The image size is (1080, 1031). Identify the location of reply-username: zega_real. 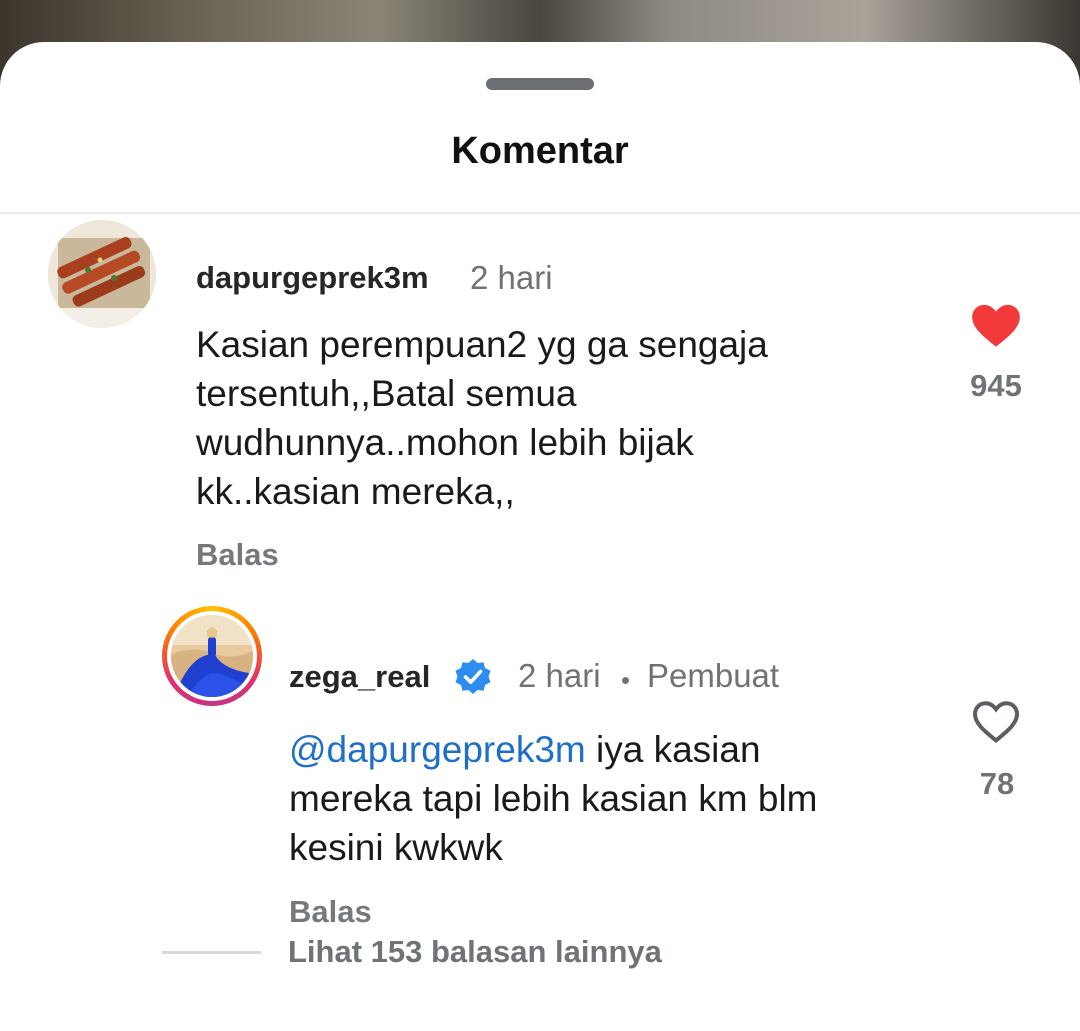
(359, 677).